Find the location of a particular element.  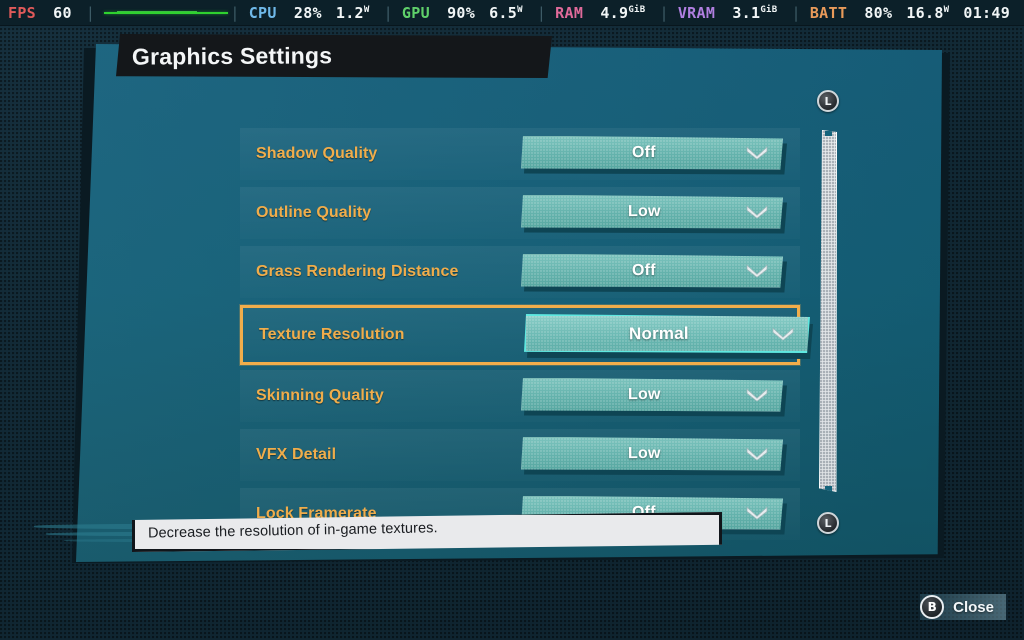

left-bumper-up-icon: L is located at coordinates (828, 101).